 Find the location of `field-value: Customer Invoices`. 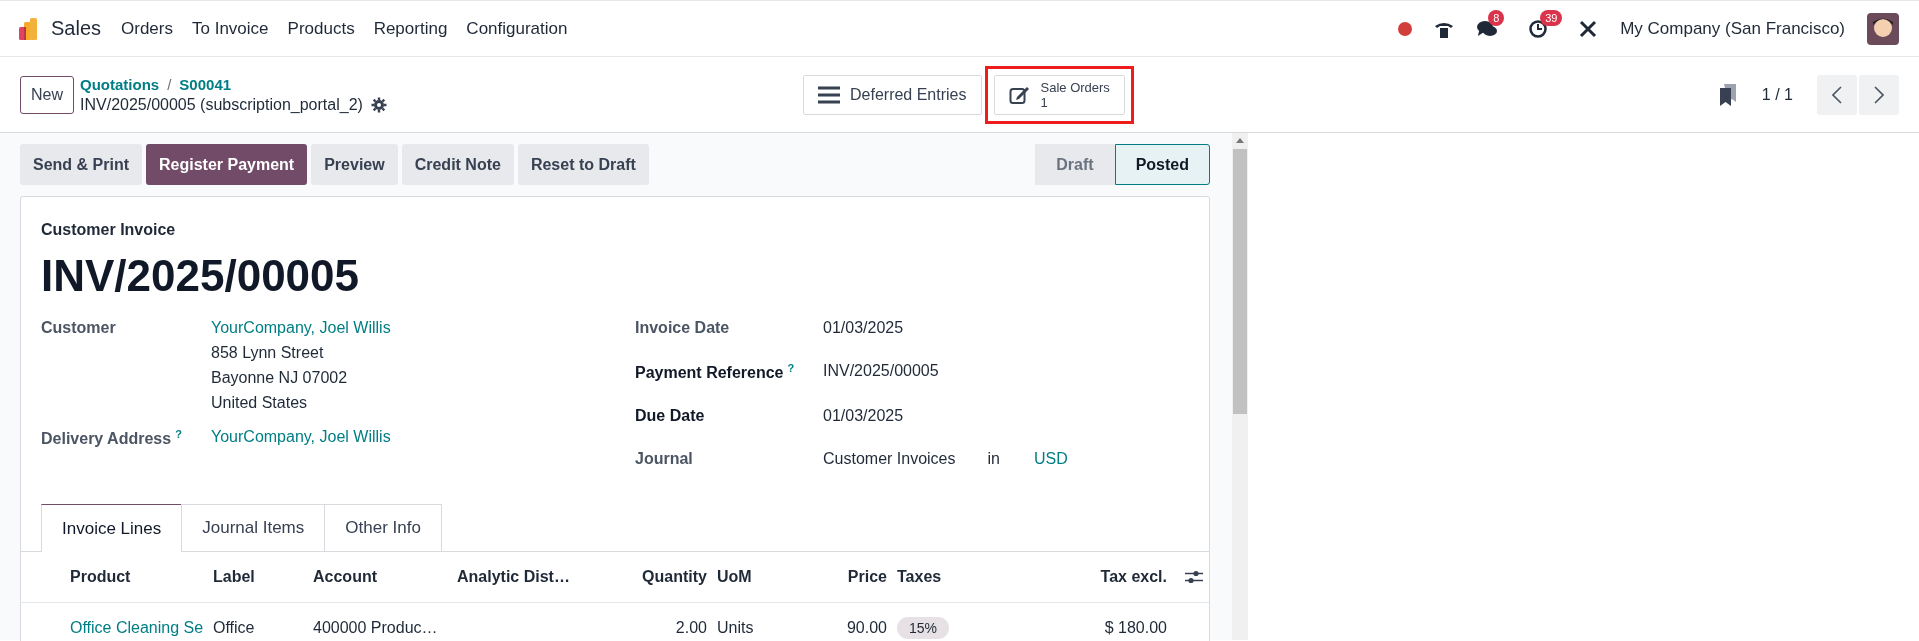

field-value: Customer Invoices is located at coordinates (889, 459).